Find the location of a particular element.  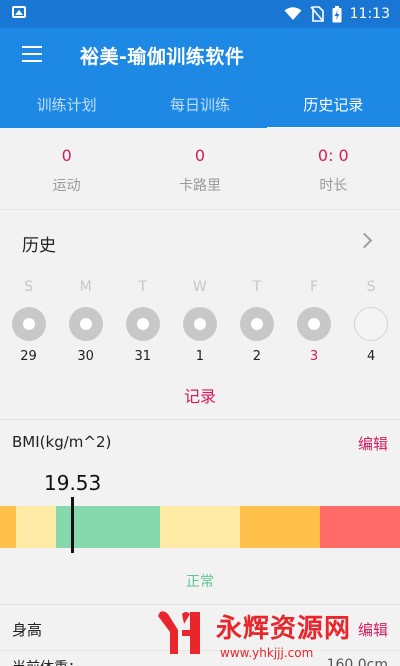

no-sim-icon is located at coordinates (317, 14).